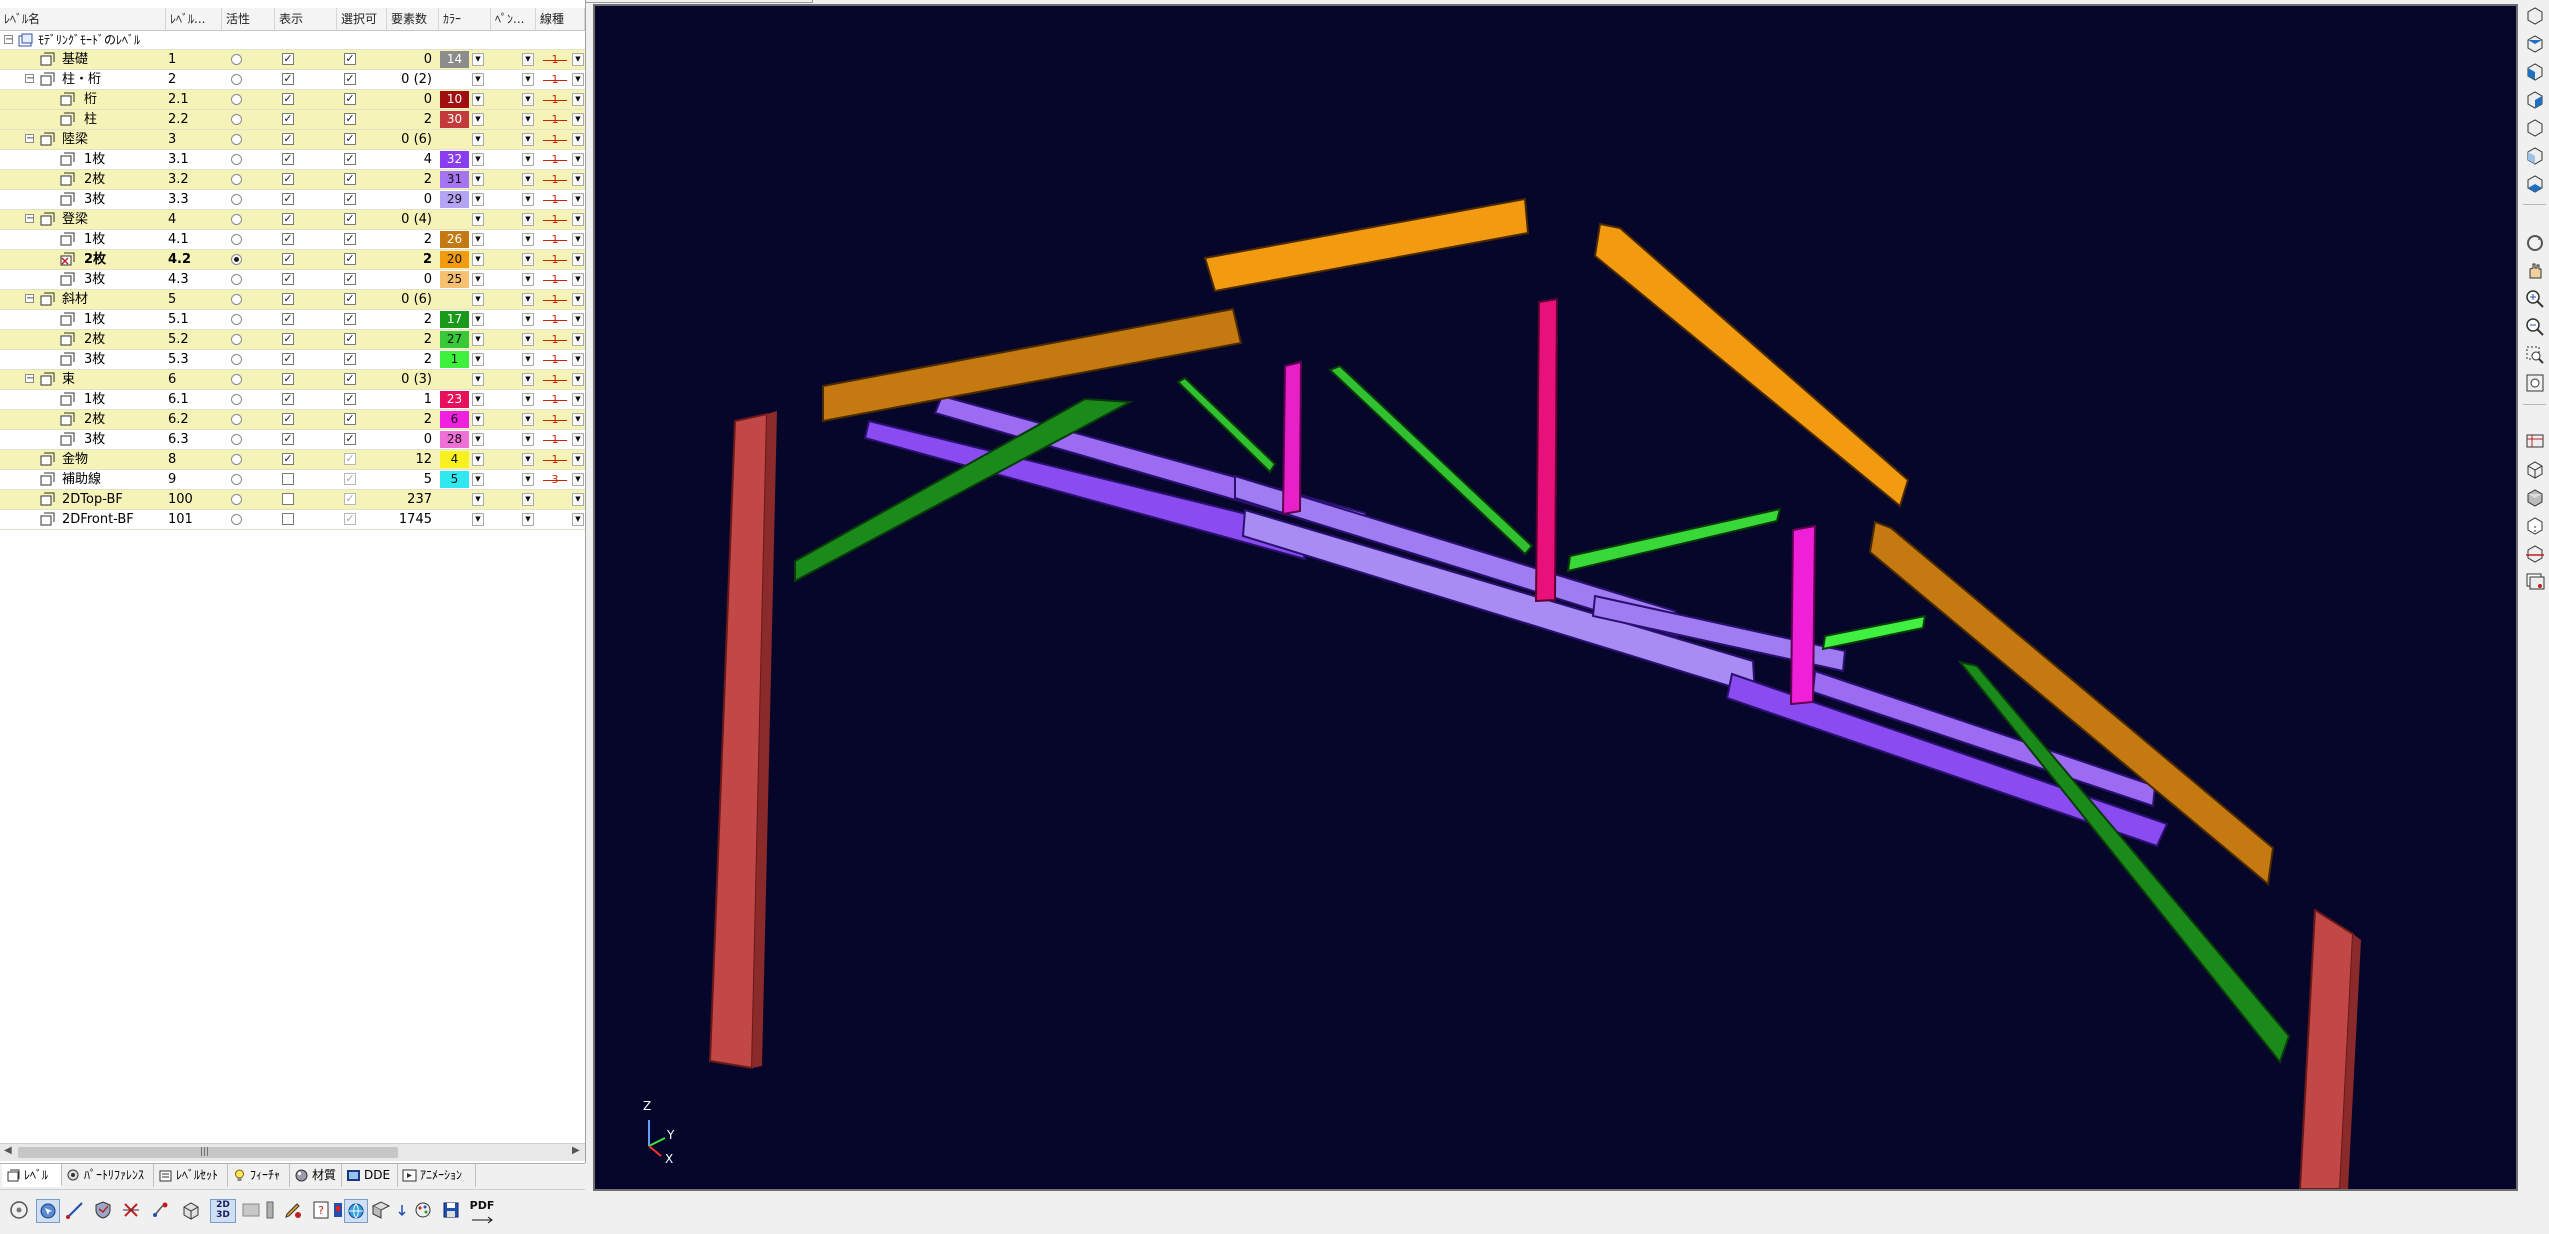 Image resolution: width=2549 pixels, height=1234 pixels. Describe the element at coordinates (555, 499) in the screenshot. I see `level-linetype` at that location.